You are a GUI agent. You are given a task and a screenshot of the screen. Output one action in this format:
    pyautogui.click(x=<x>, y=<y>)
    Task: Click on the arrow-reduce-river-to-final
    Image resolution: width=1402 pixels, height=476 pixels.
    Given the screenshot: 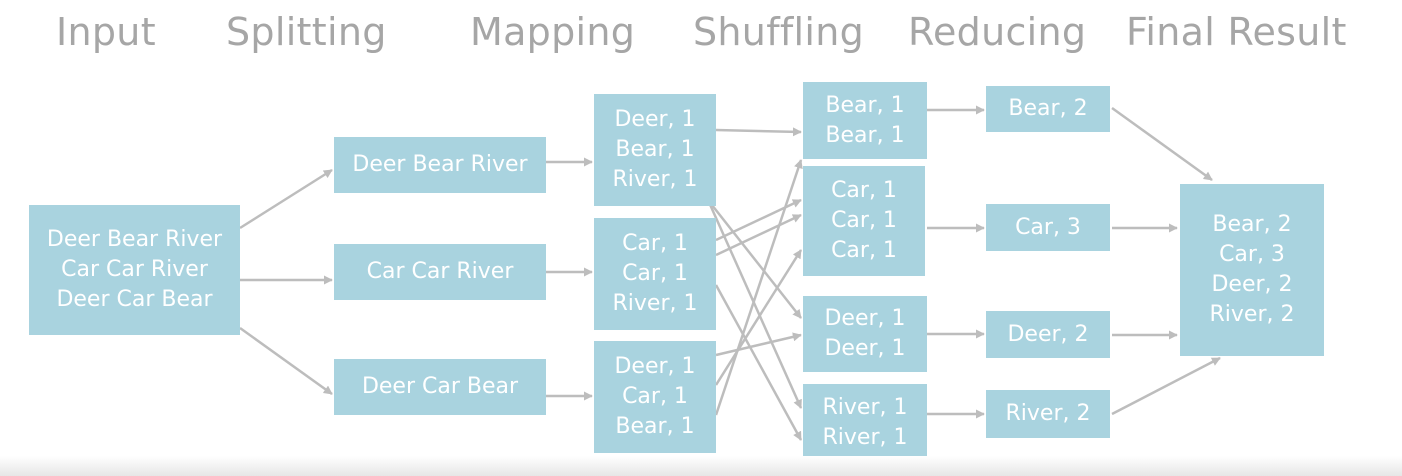 What is the action you would take?
    pyautogui.click(x=1166, y=386)
    